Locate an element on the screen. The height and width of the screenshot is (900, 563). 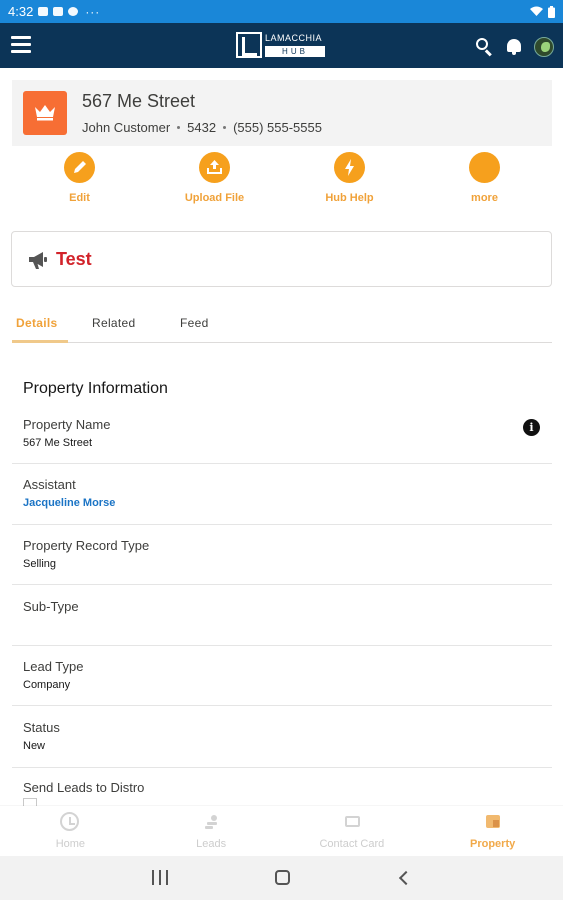
field-value: New is located at coordinates (34, 746).